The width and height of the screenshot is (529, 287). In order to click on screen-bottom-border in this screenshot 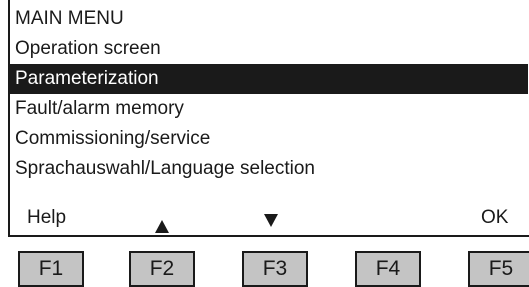, I will do `click(268, 236)`.